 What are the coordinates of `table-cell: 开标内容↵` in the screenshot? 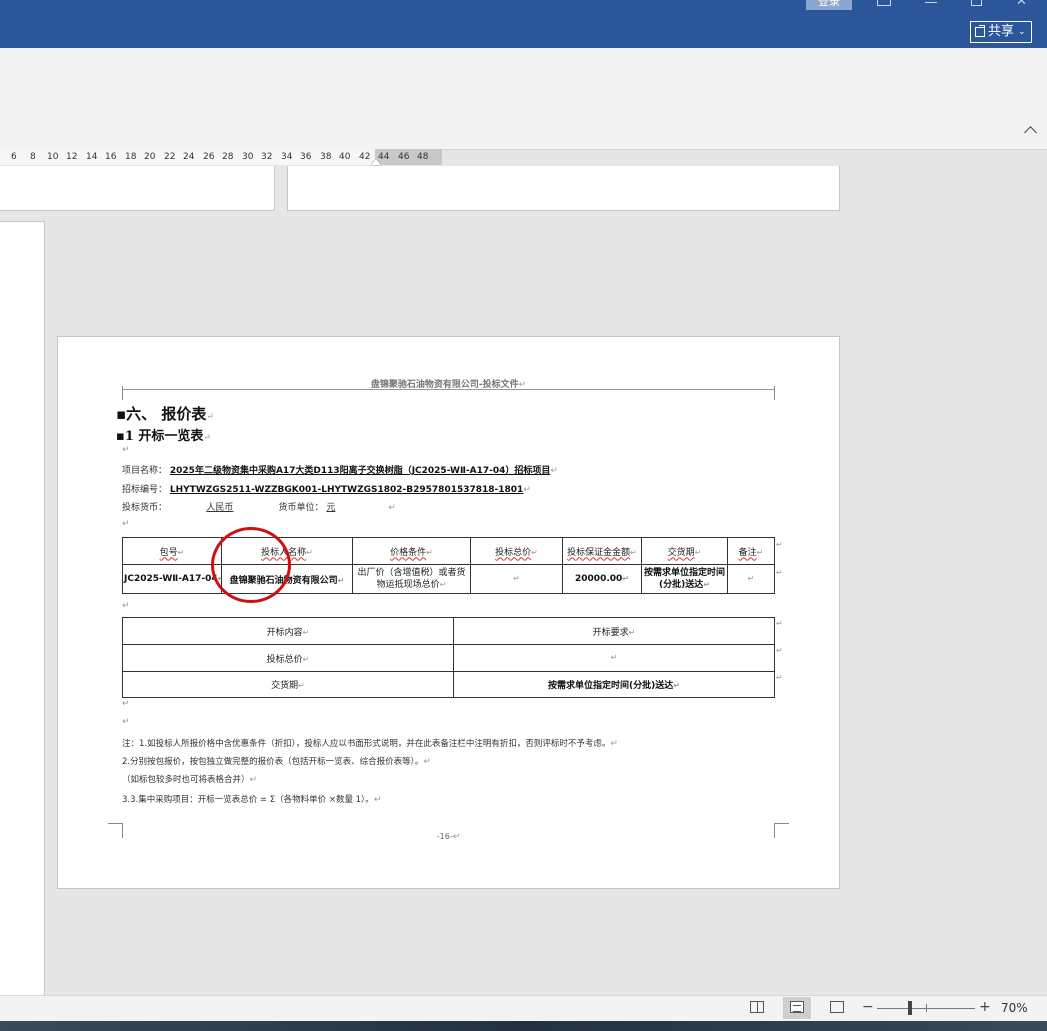 It's located at (288, 631).